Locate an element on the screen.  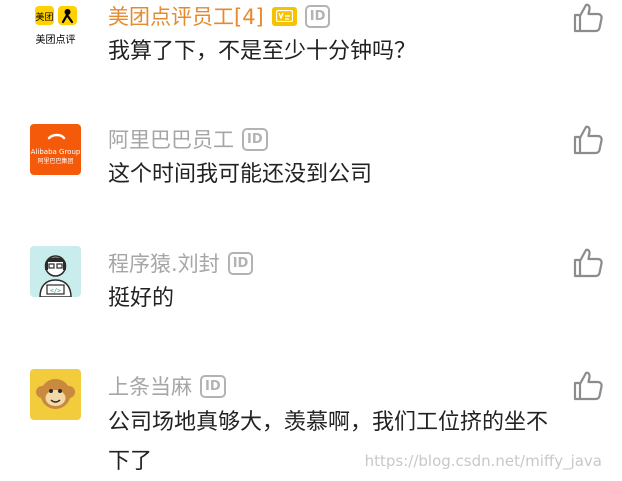
comment-header: 上条当麻 ID is located at coordinates (167, 386).